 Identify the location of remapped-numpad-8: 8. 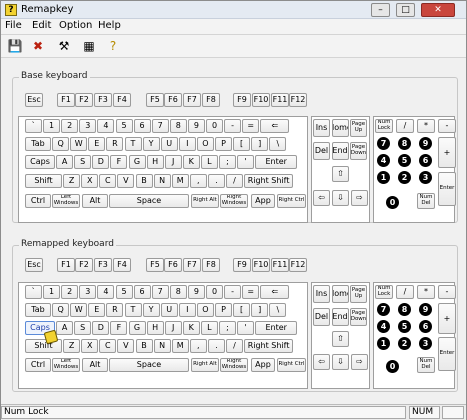
(404, 309).